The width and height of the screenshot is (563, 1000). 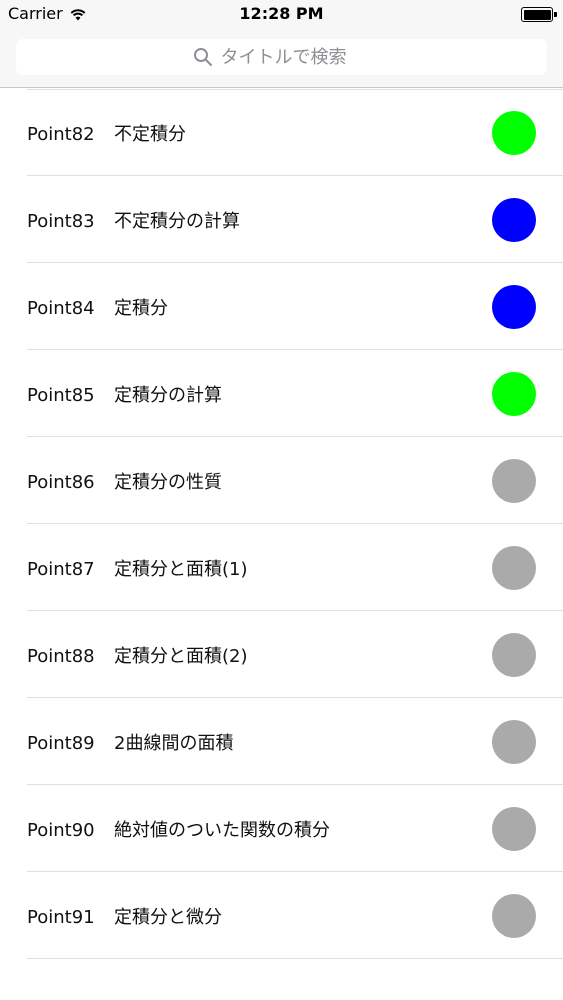 I want to click on list-item-label: Point89 2曲線間の面積, so click(x=130, y=742).